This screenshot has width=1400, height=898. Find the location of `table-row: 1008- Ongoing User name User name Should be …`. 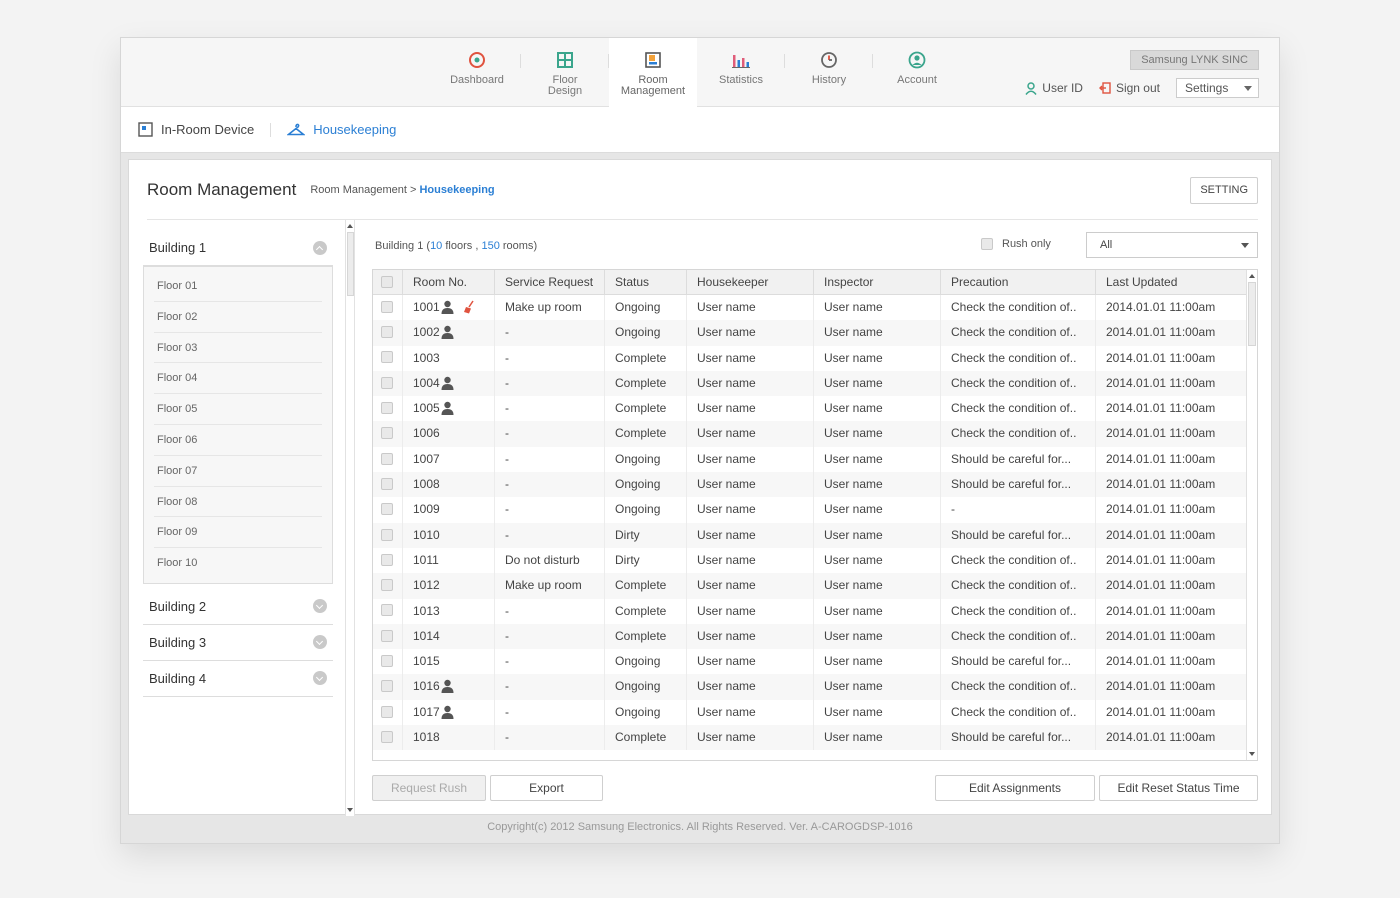

table-row: 1008- Ongoing User name User name Should be … is located at coordinates (815, 485).